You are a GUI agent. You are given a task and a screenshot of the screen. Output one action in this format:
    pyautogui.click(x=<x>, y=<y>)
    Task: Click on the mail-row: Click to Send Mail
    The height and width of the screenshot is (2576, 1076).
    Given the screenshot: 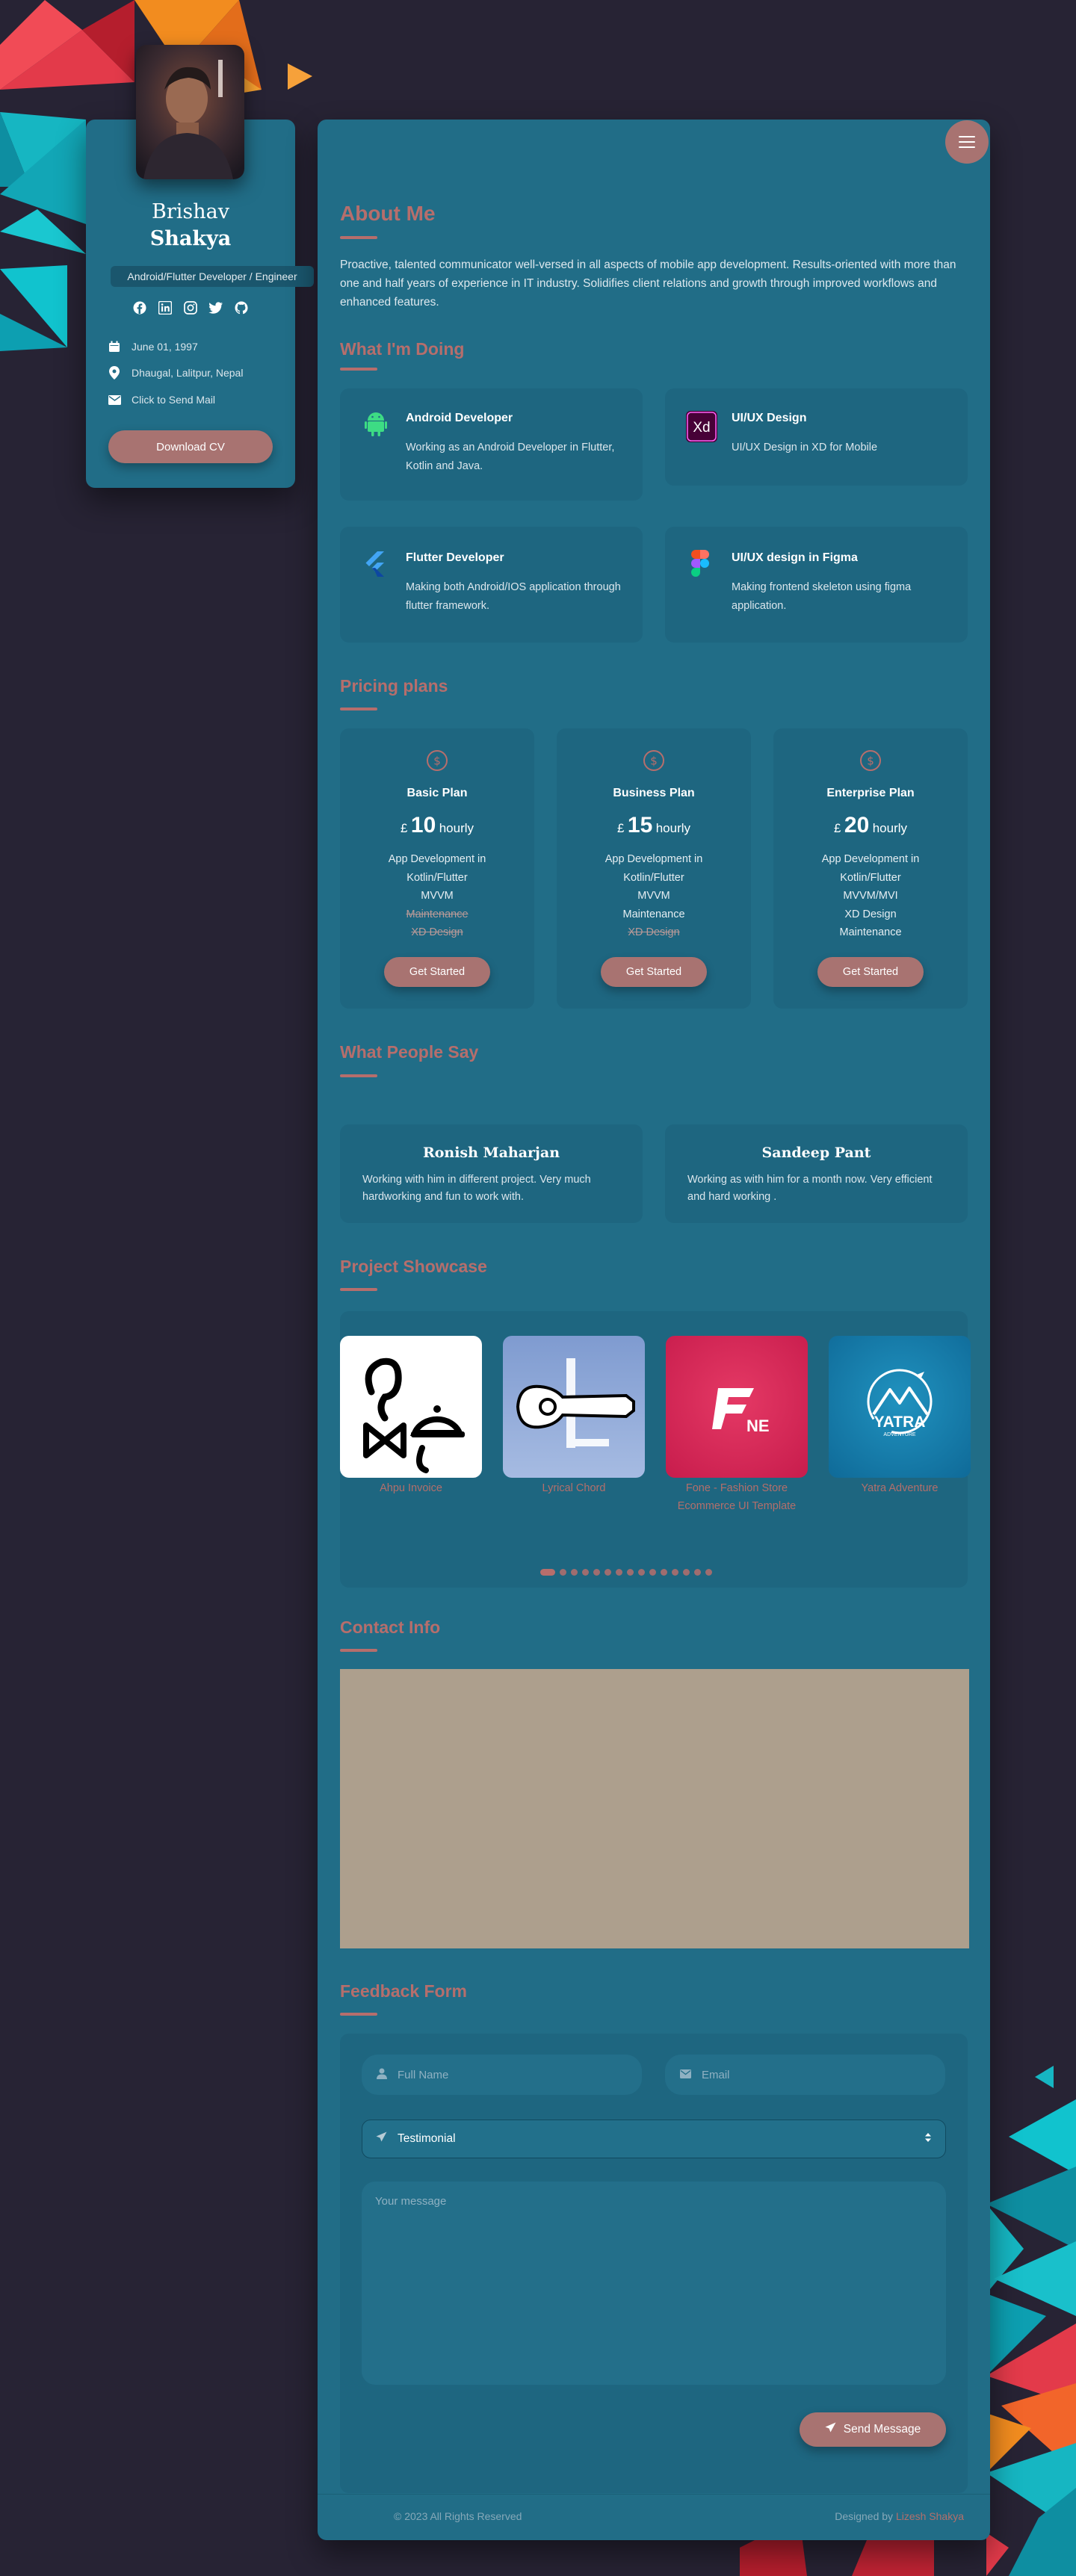 What is the action you would take?
    pyautogui.click(x=162, y=399)
    